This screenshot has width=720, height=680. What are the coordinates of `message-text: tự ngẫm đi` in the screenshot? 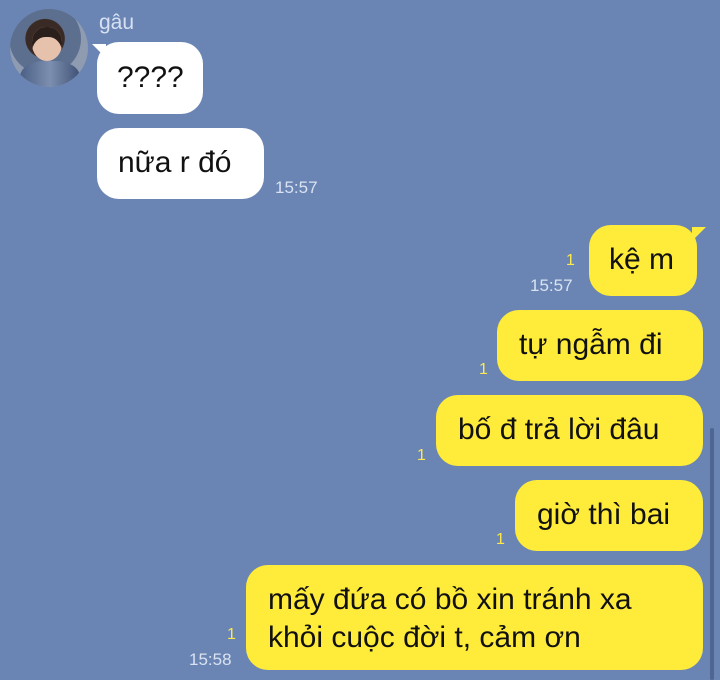 It's located at (591, 344).